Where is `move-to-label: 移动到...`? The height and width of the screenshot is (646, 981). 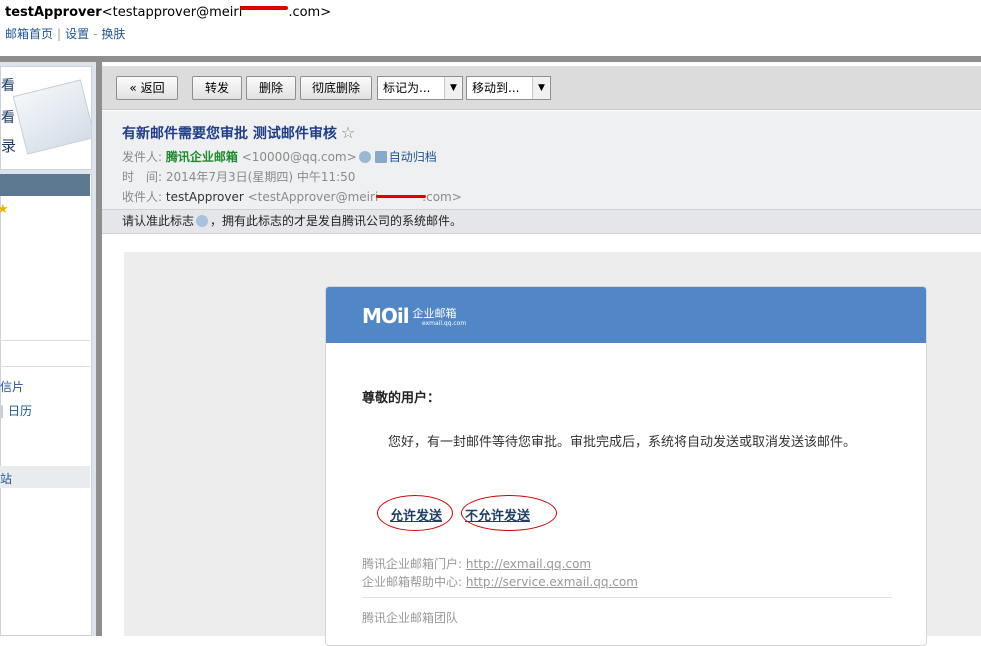 move-to-label: 移动到... is located at coordinates (496, 88).